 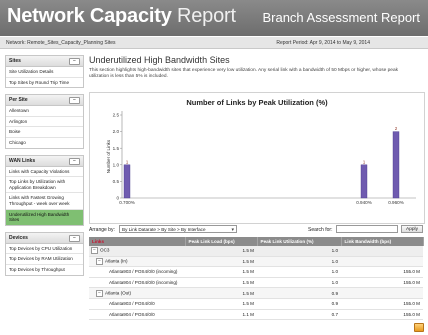 I want to click on x-tick-label: 0.960%, so click(x=396, y=202).